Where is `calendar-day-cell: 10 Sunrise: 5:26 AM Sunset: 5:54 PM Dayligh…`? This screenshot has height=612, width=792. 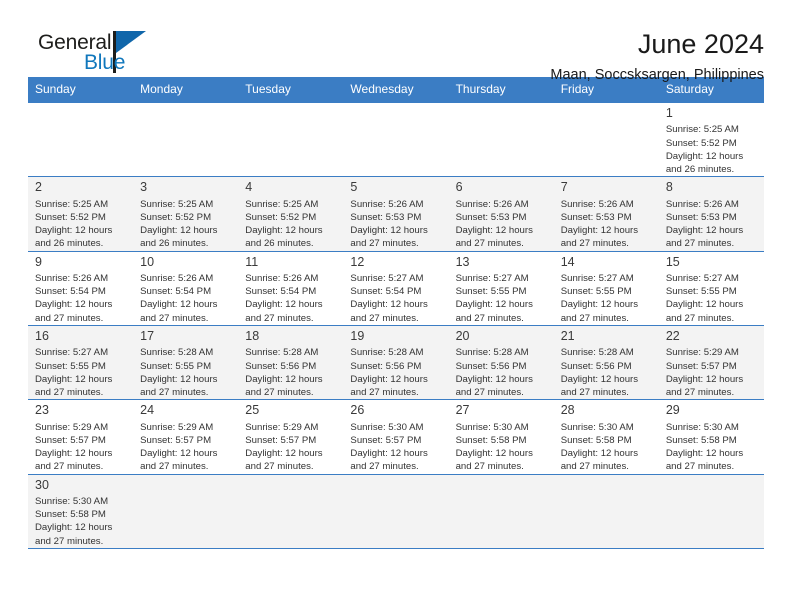
calendar-day-cell: 10 Sunrise: 5:26 AM Sunset: 5:54 PM Dayligh… is located at coordinates (186, 288).